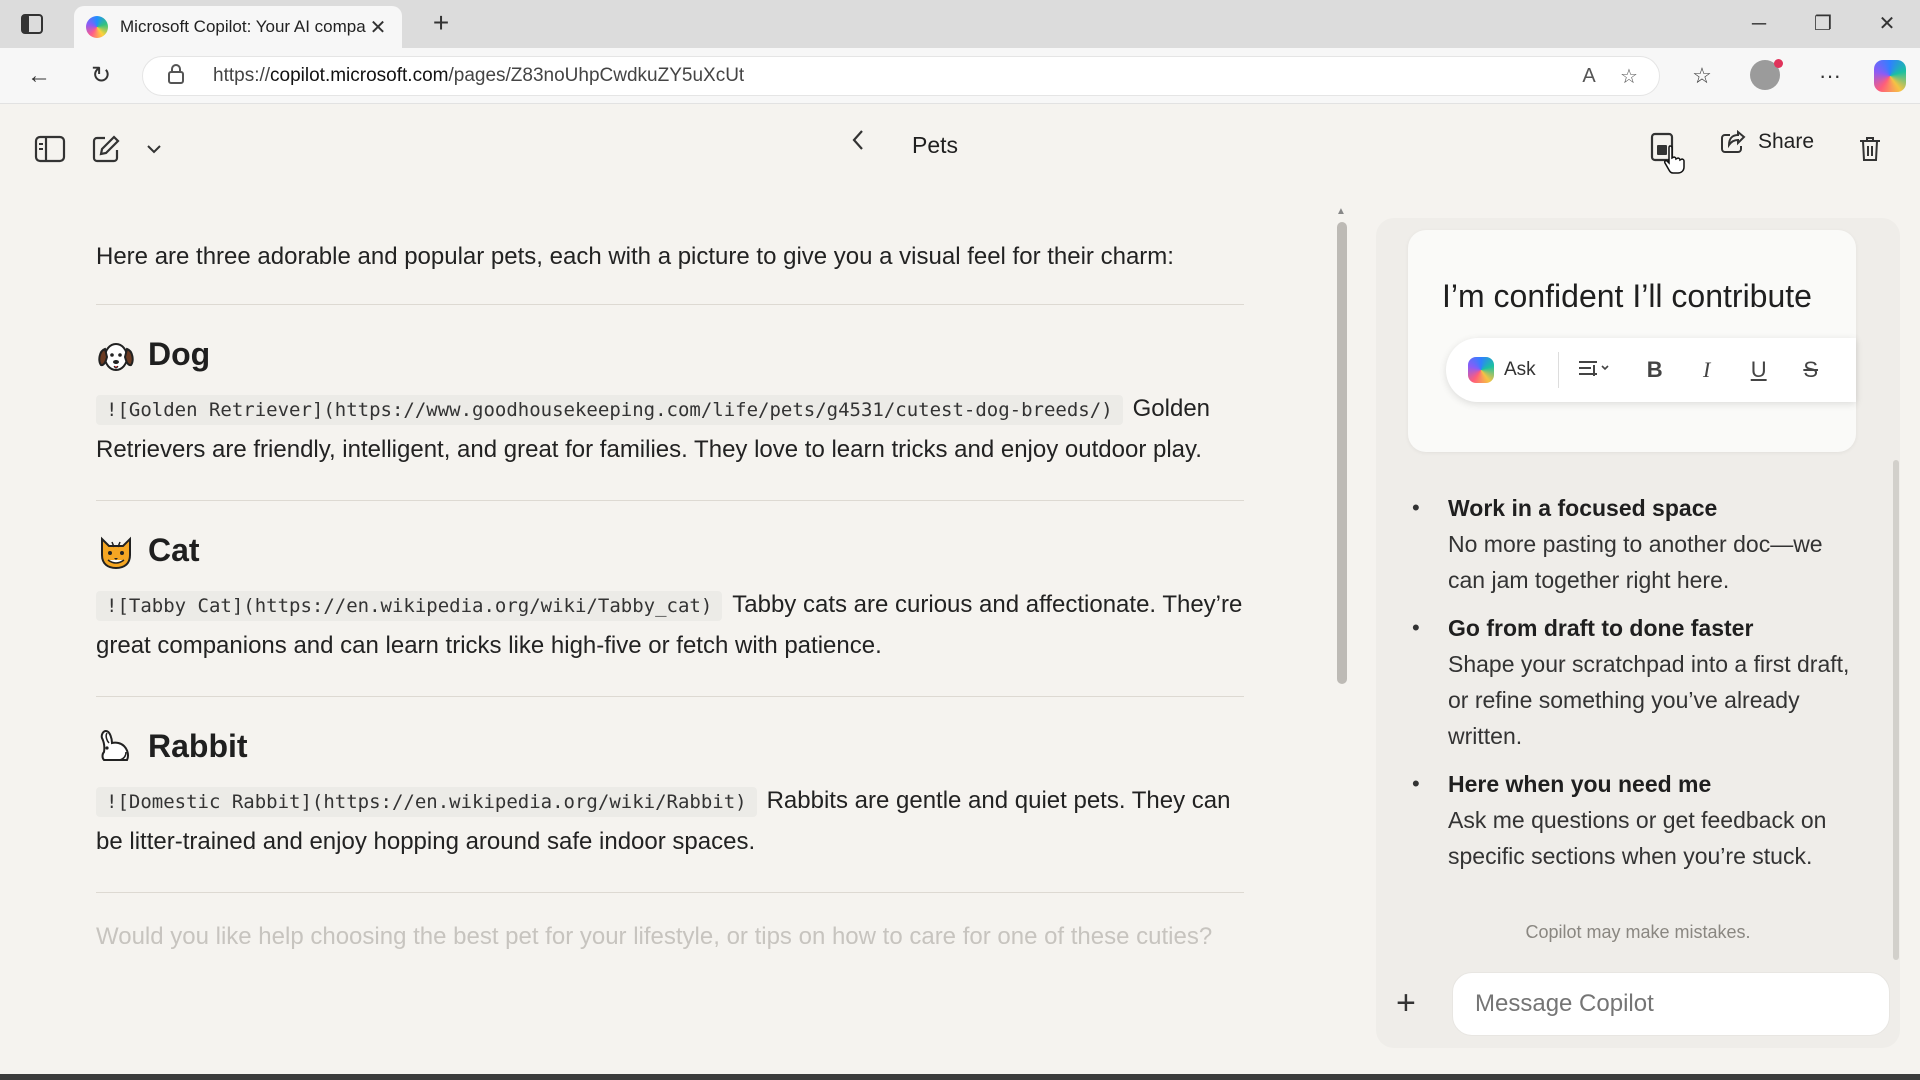 Image resolution: width=1920 pixels, height=1080 pixels. What do you see at coordinates (1671, 1004) in the screenshot?
I see `message-input` at bounding box center [1671, 1004].